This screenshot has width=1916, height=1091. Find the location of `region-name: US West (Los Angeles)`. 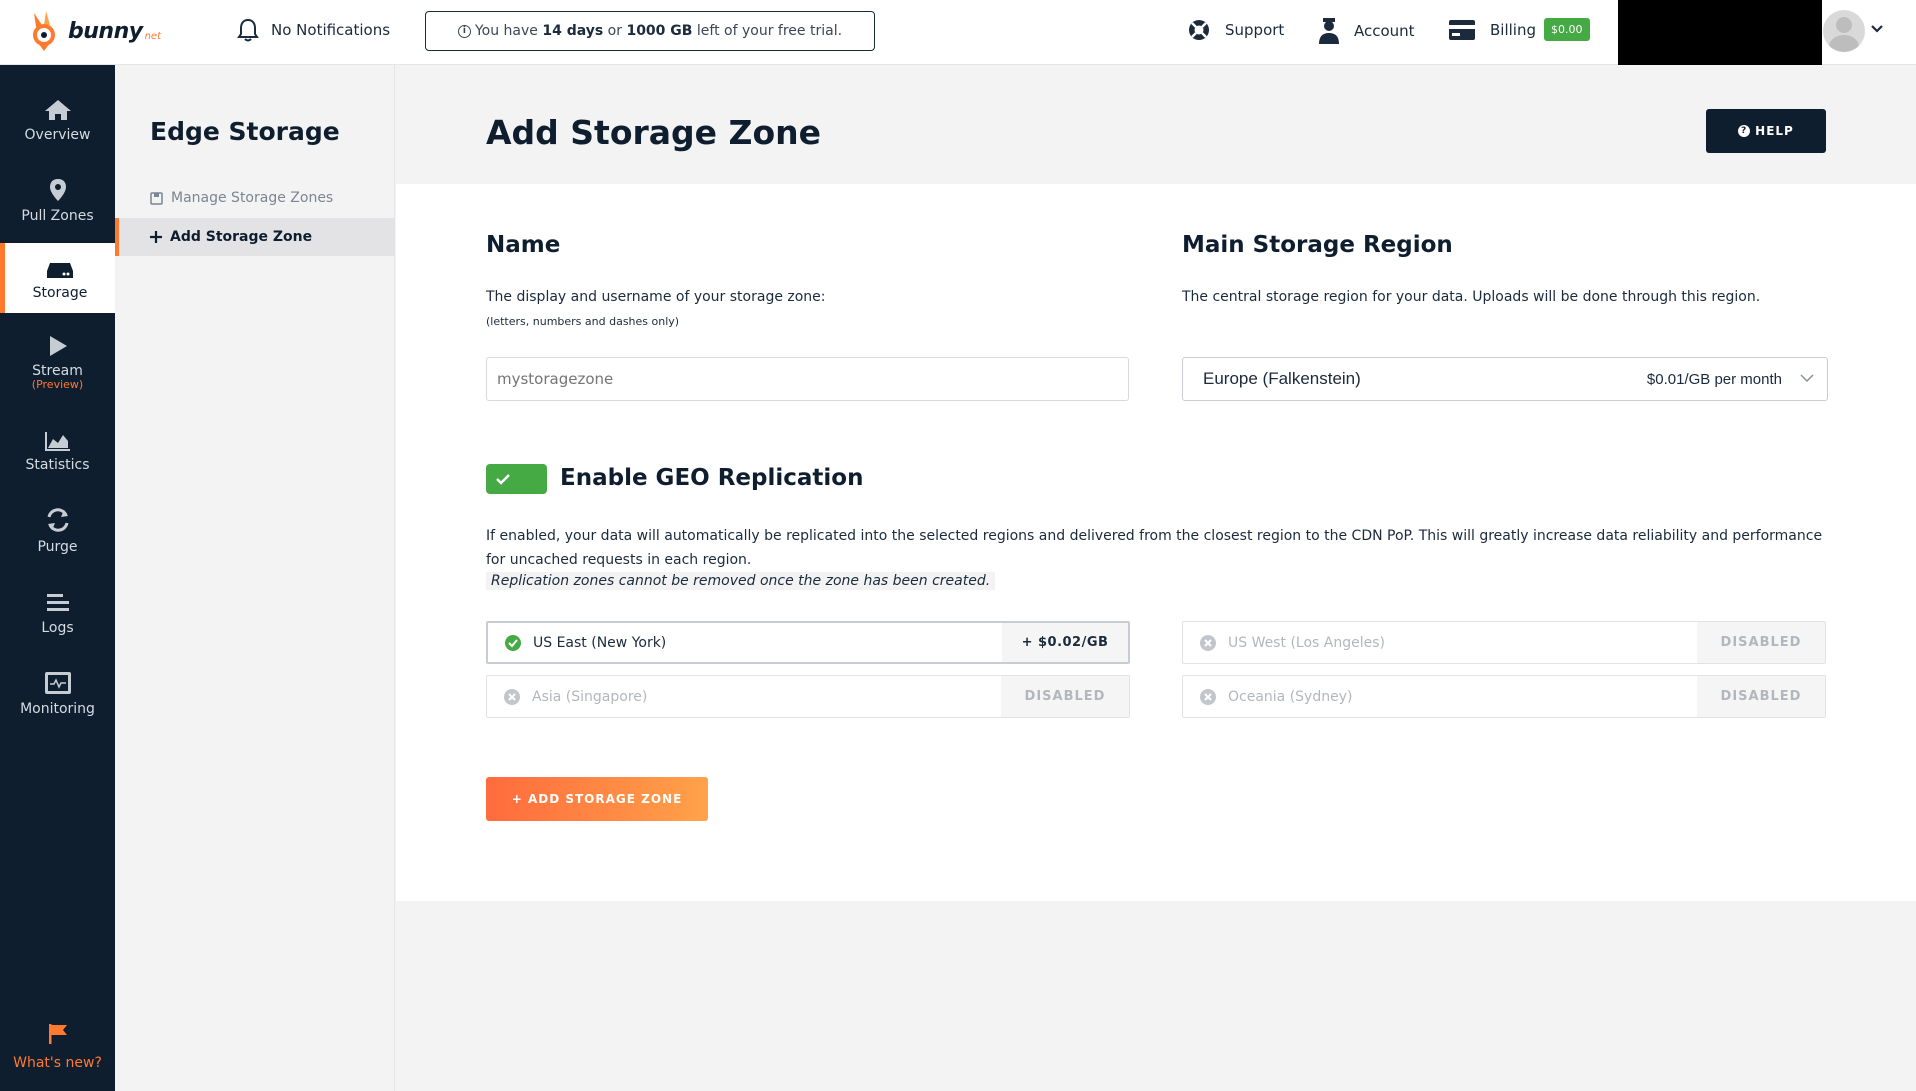

region-name: US West (Los Angeles) is located at coordinates (1306, 642).